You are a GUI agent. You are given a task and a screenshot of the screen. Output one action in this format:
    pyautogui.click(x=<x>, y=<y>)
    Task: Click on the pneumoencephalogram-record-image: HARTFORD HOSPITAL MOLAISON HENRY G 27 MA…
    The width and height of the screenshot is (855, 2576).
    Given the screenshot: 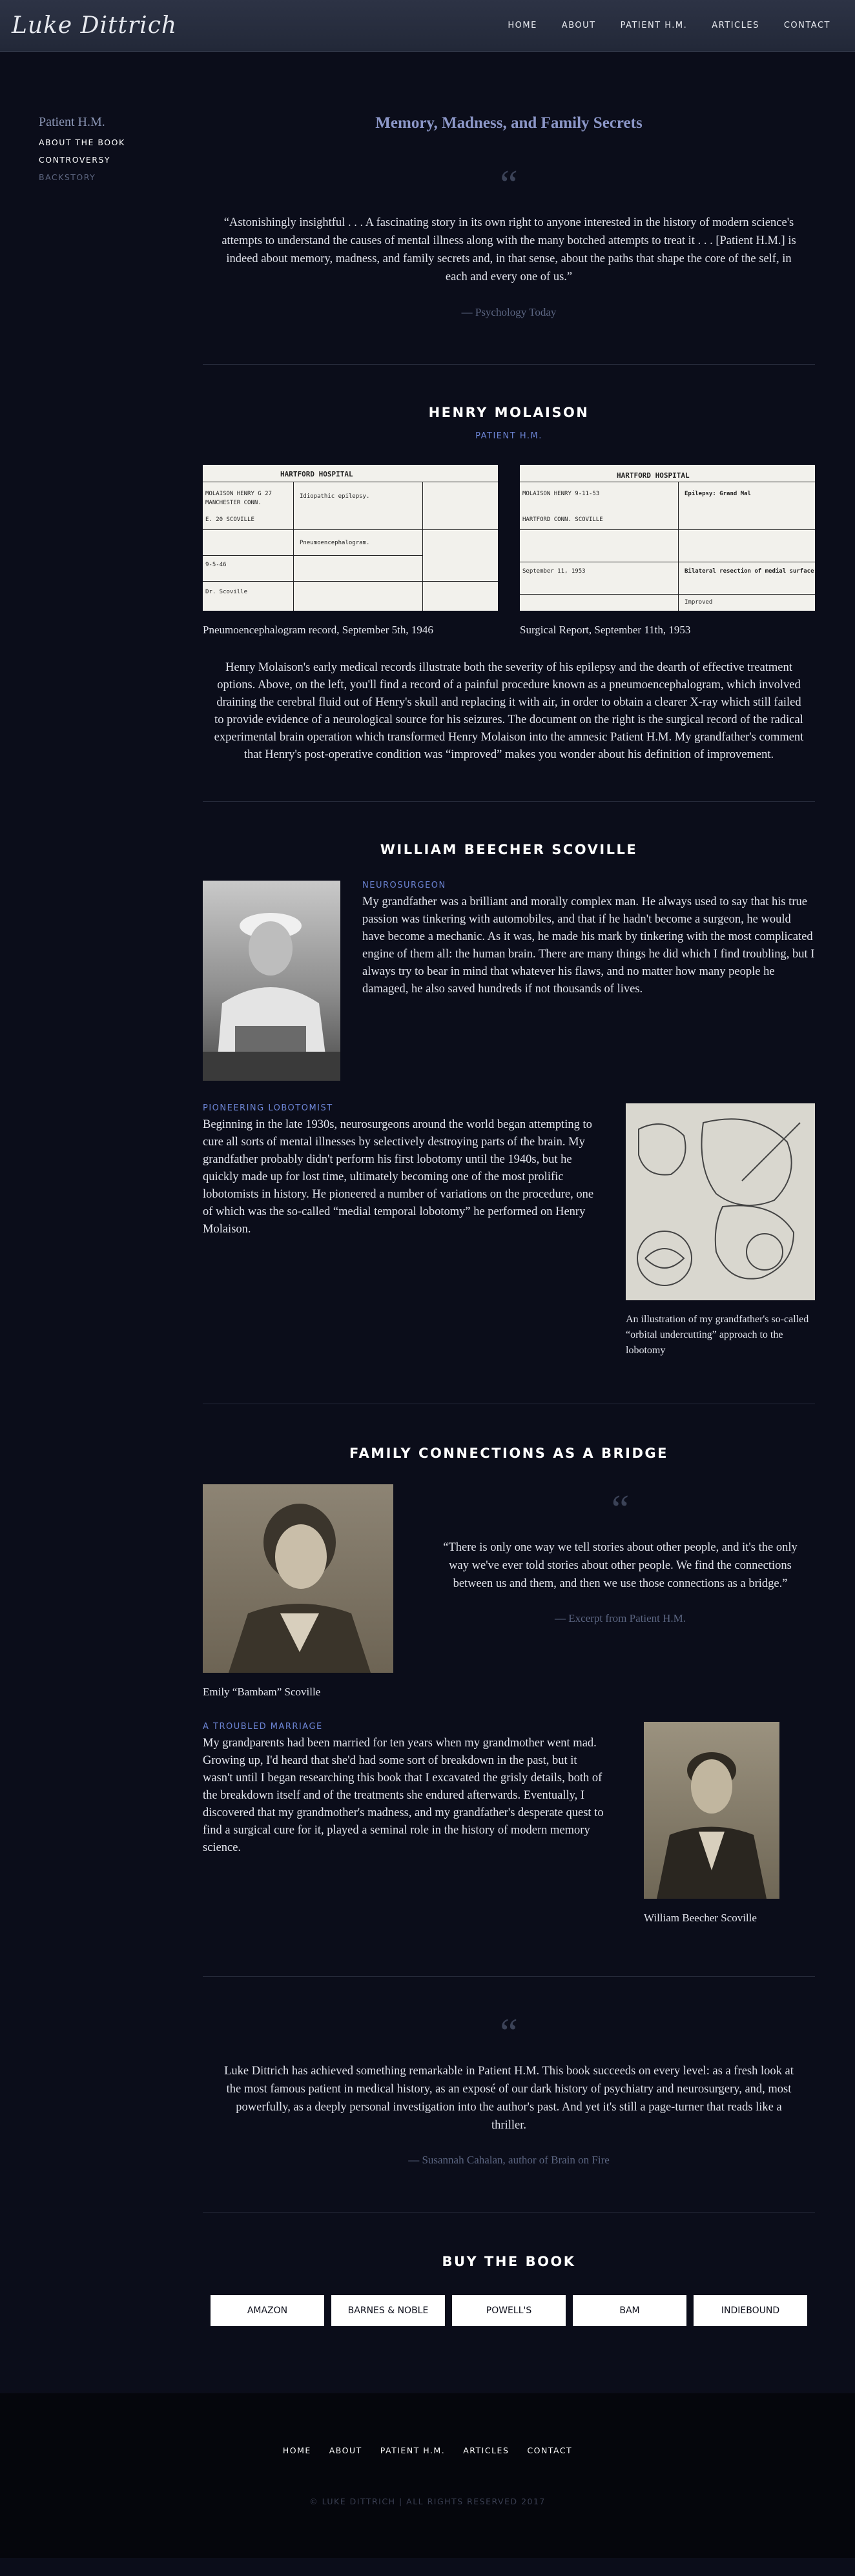 What is the action you would take?
    pyautogui.click(x=351, y=538)
    